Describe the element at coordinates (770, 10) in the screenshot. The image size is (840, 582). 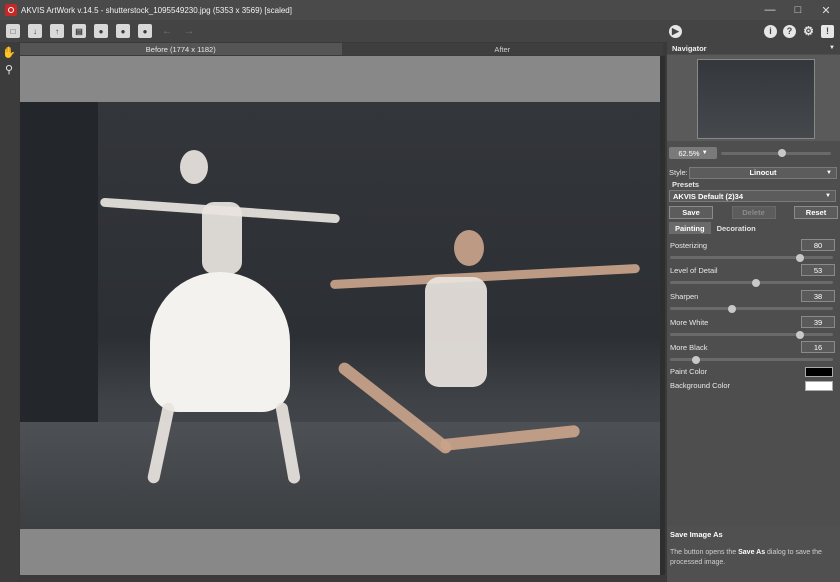
I see `minimize-icon: —` at that location.